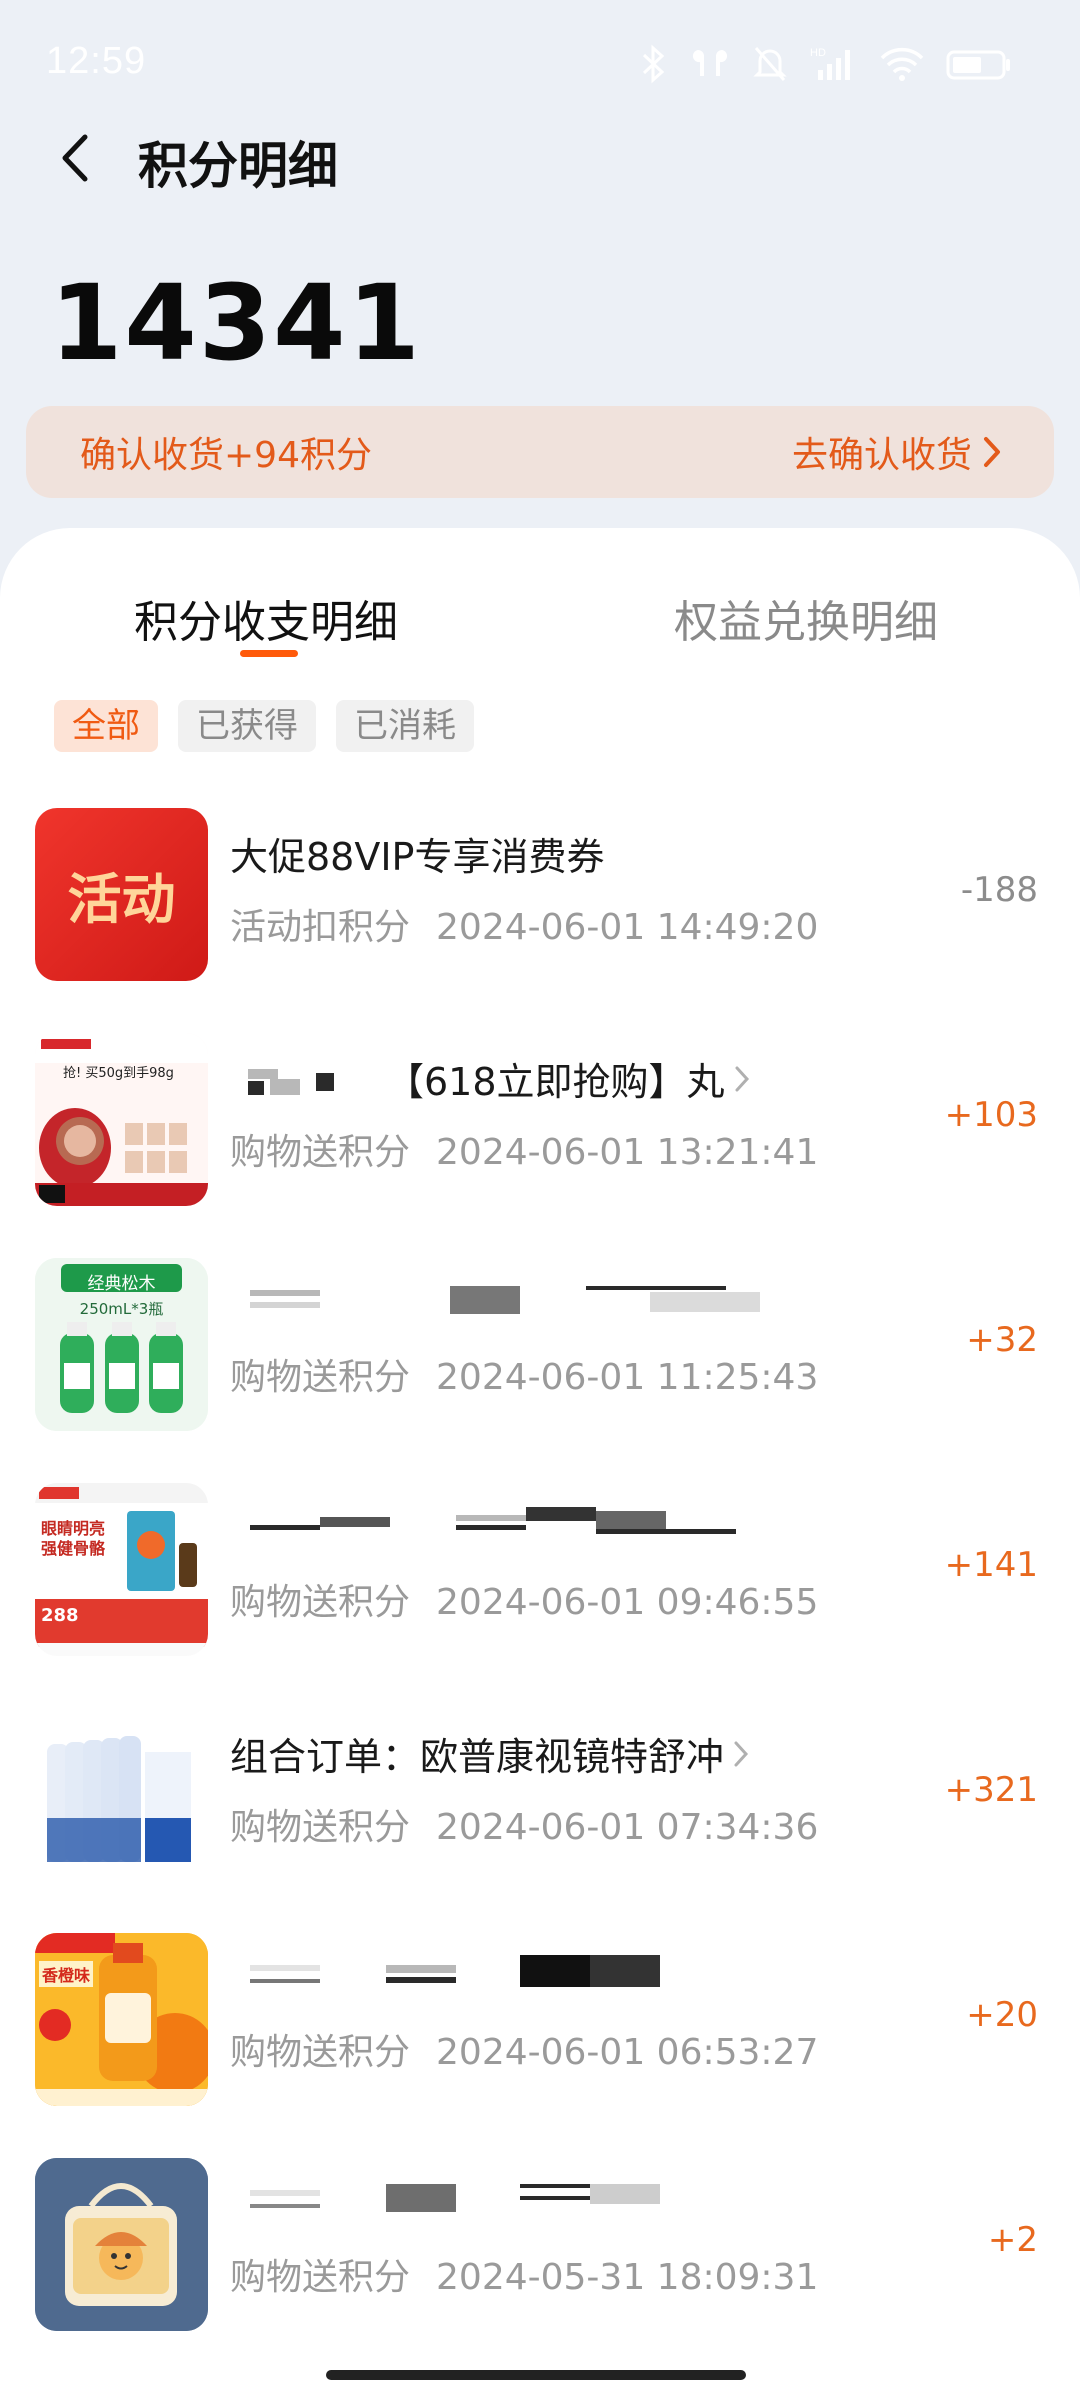 The height and width of the screenshot is (2400, 1080). I want to click on record-datetime: 2024-05-31 18:09:31, so click(627, 2277).